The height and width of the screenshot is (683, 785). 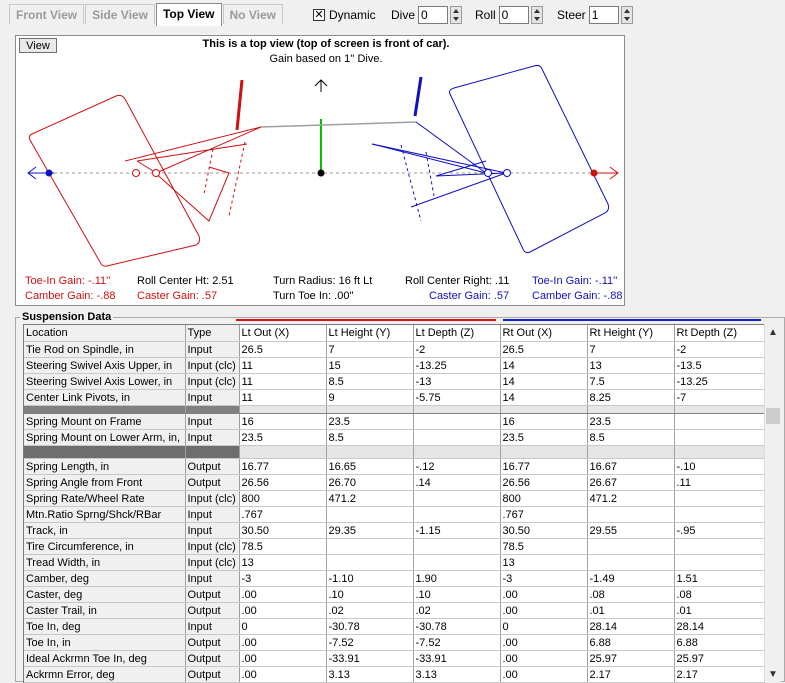 I want to click on value-cell: -2, so click(x=719, y=349).